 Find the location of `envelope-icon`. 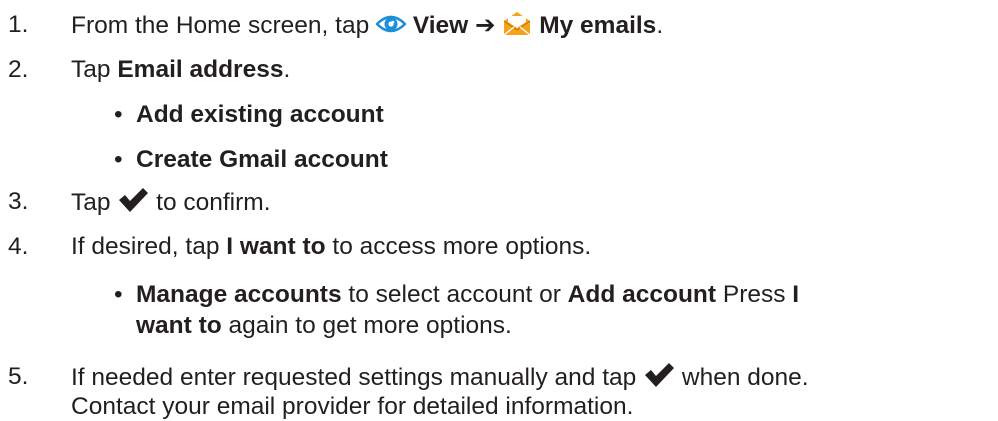

envelope-icon is located at coordinates (517, 23).